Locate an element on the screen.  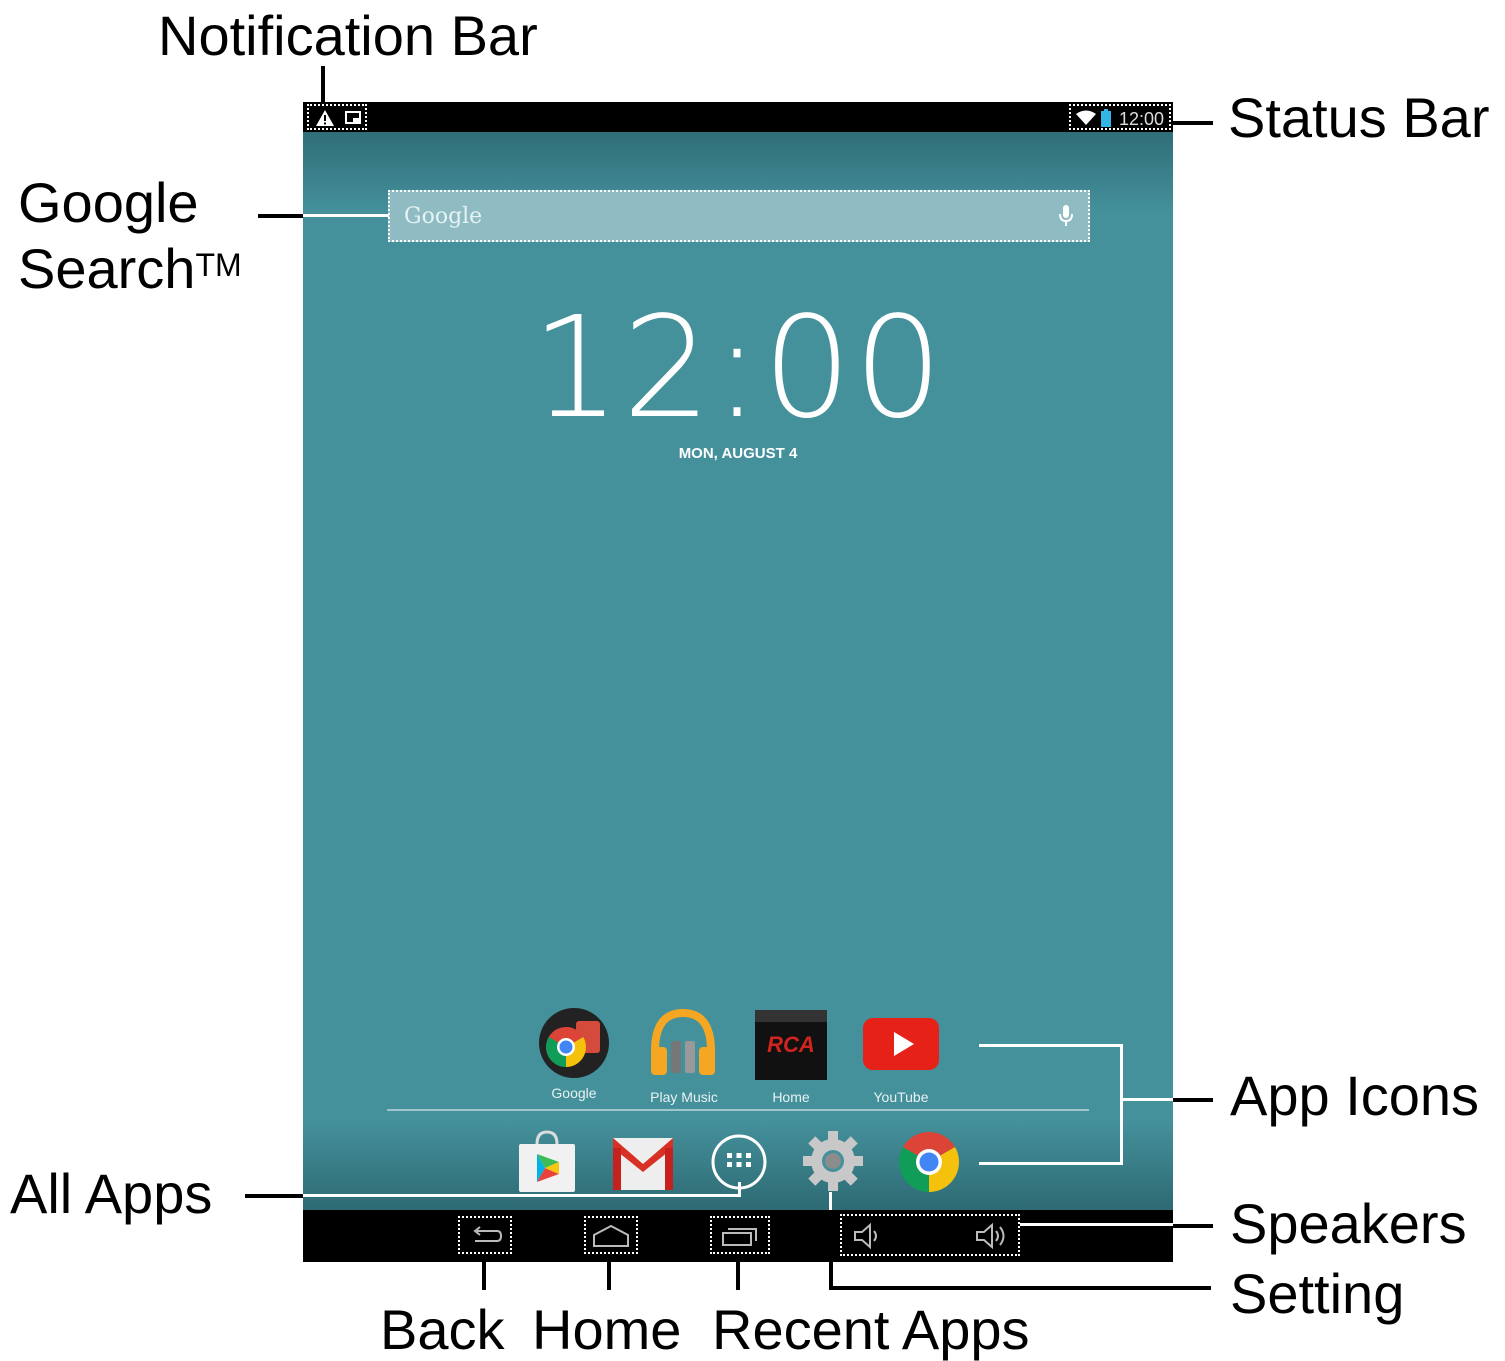
app-label-home: Home is located at coordinates (791, 1097).